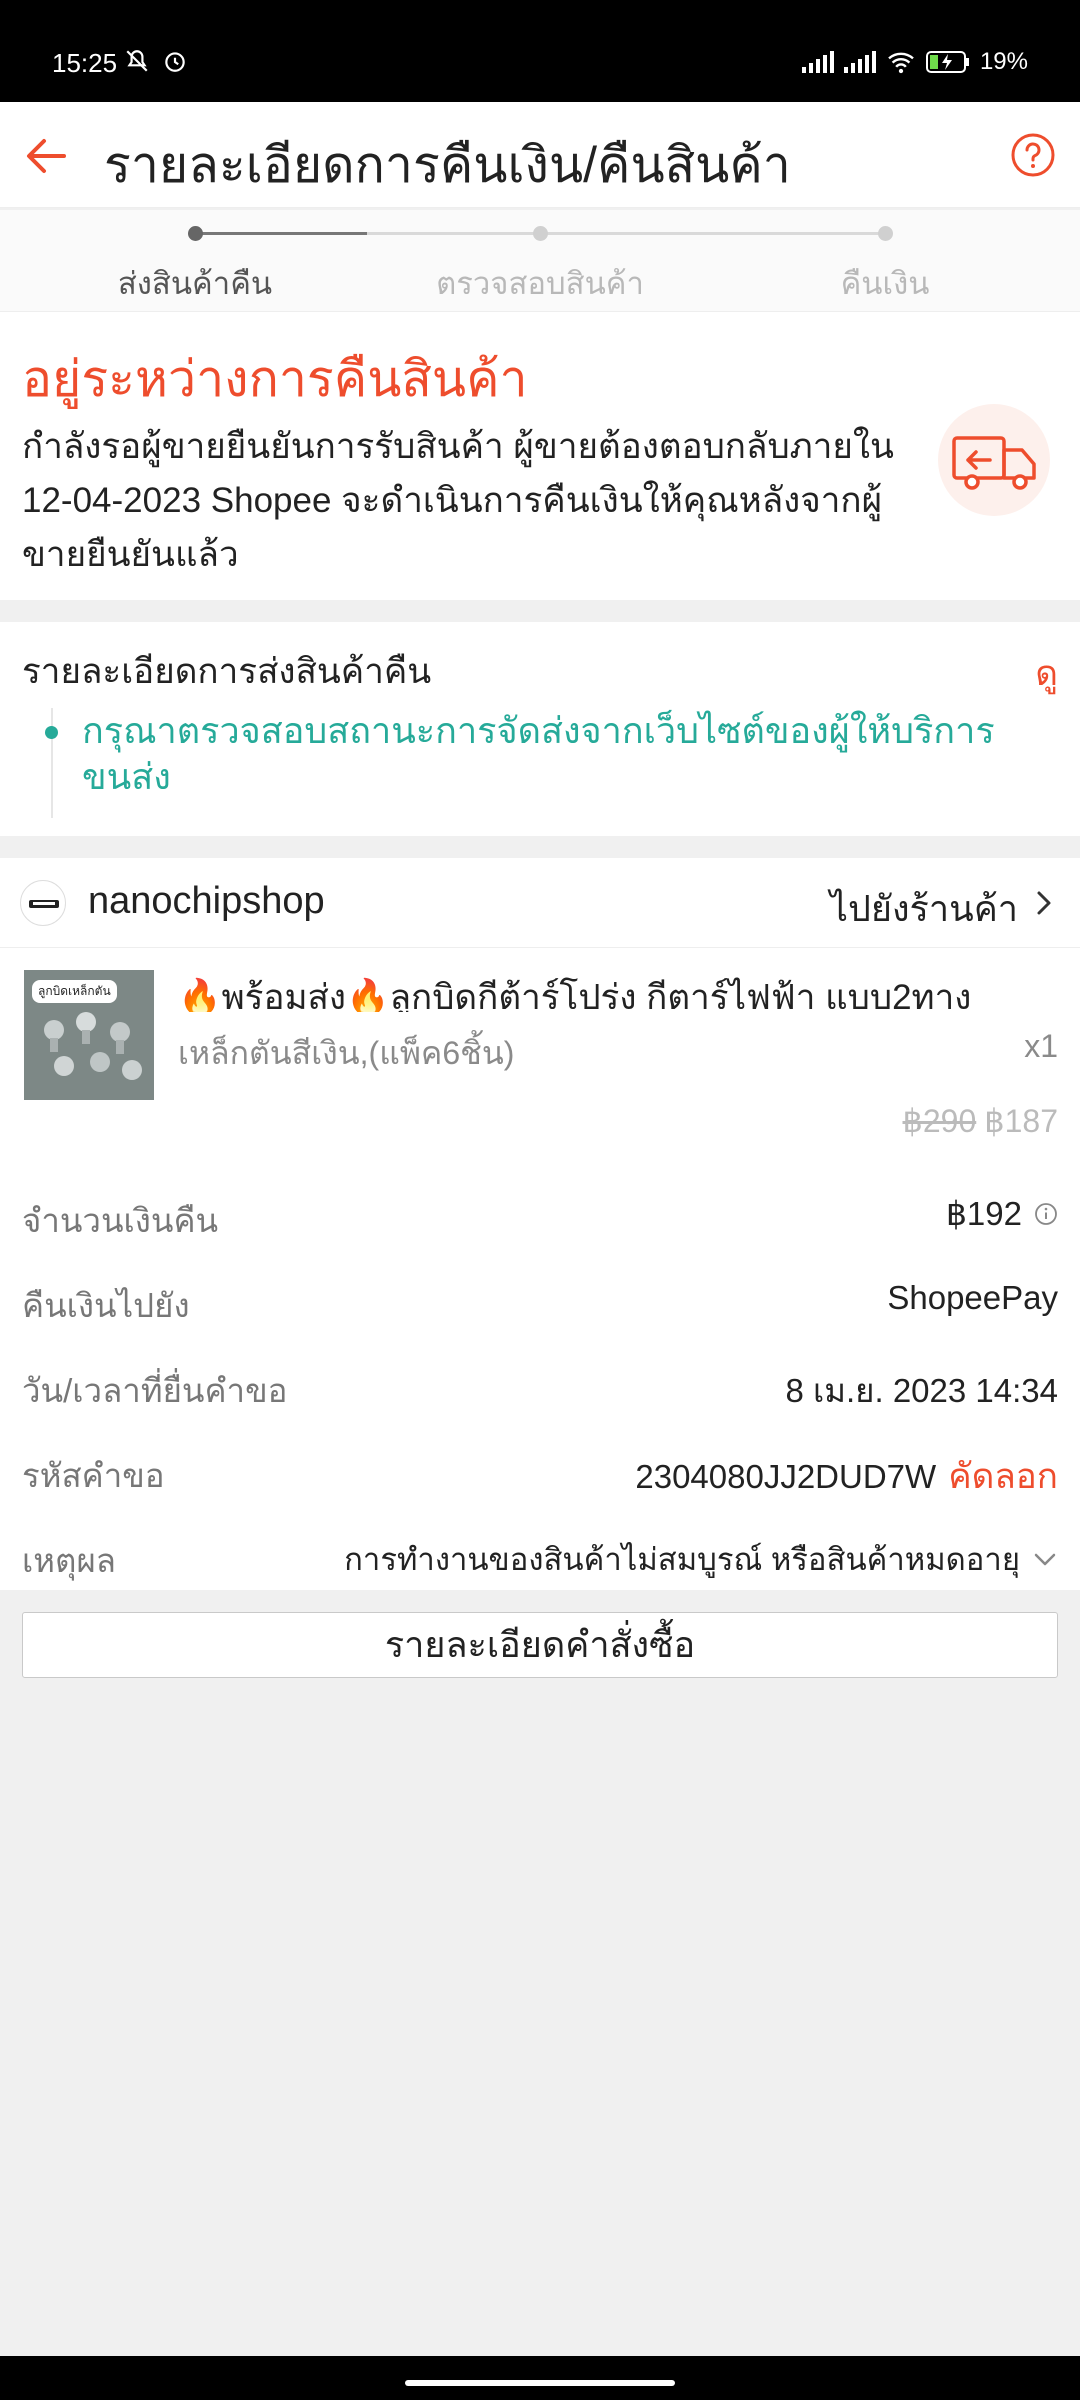 The image size is (1080, 2400). What do you see at coordinates (947, 62) in the screenshot?
I see `battery-icon` at bounding box center [947, 62].